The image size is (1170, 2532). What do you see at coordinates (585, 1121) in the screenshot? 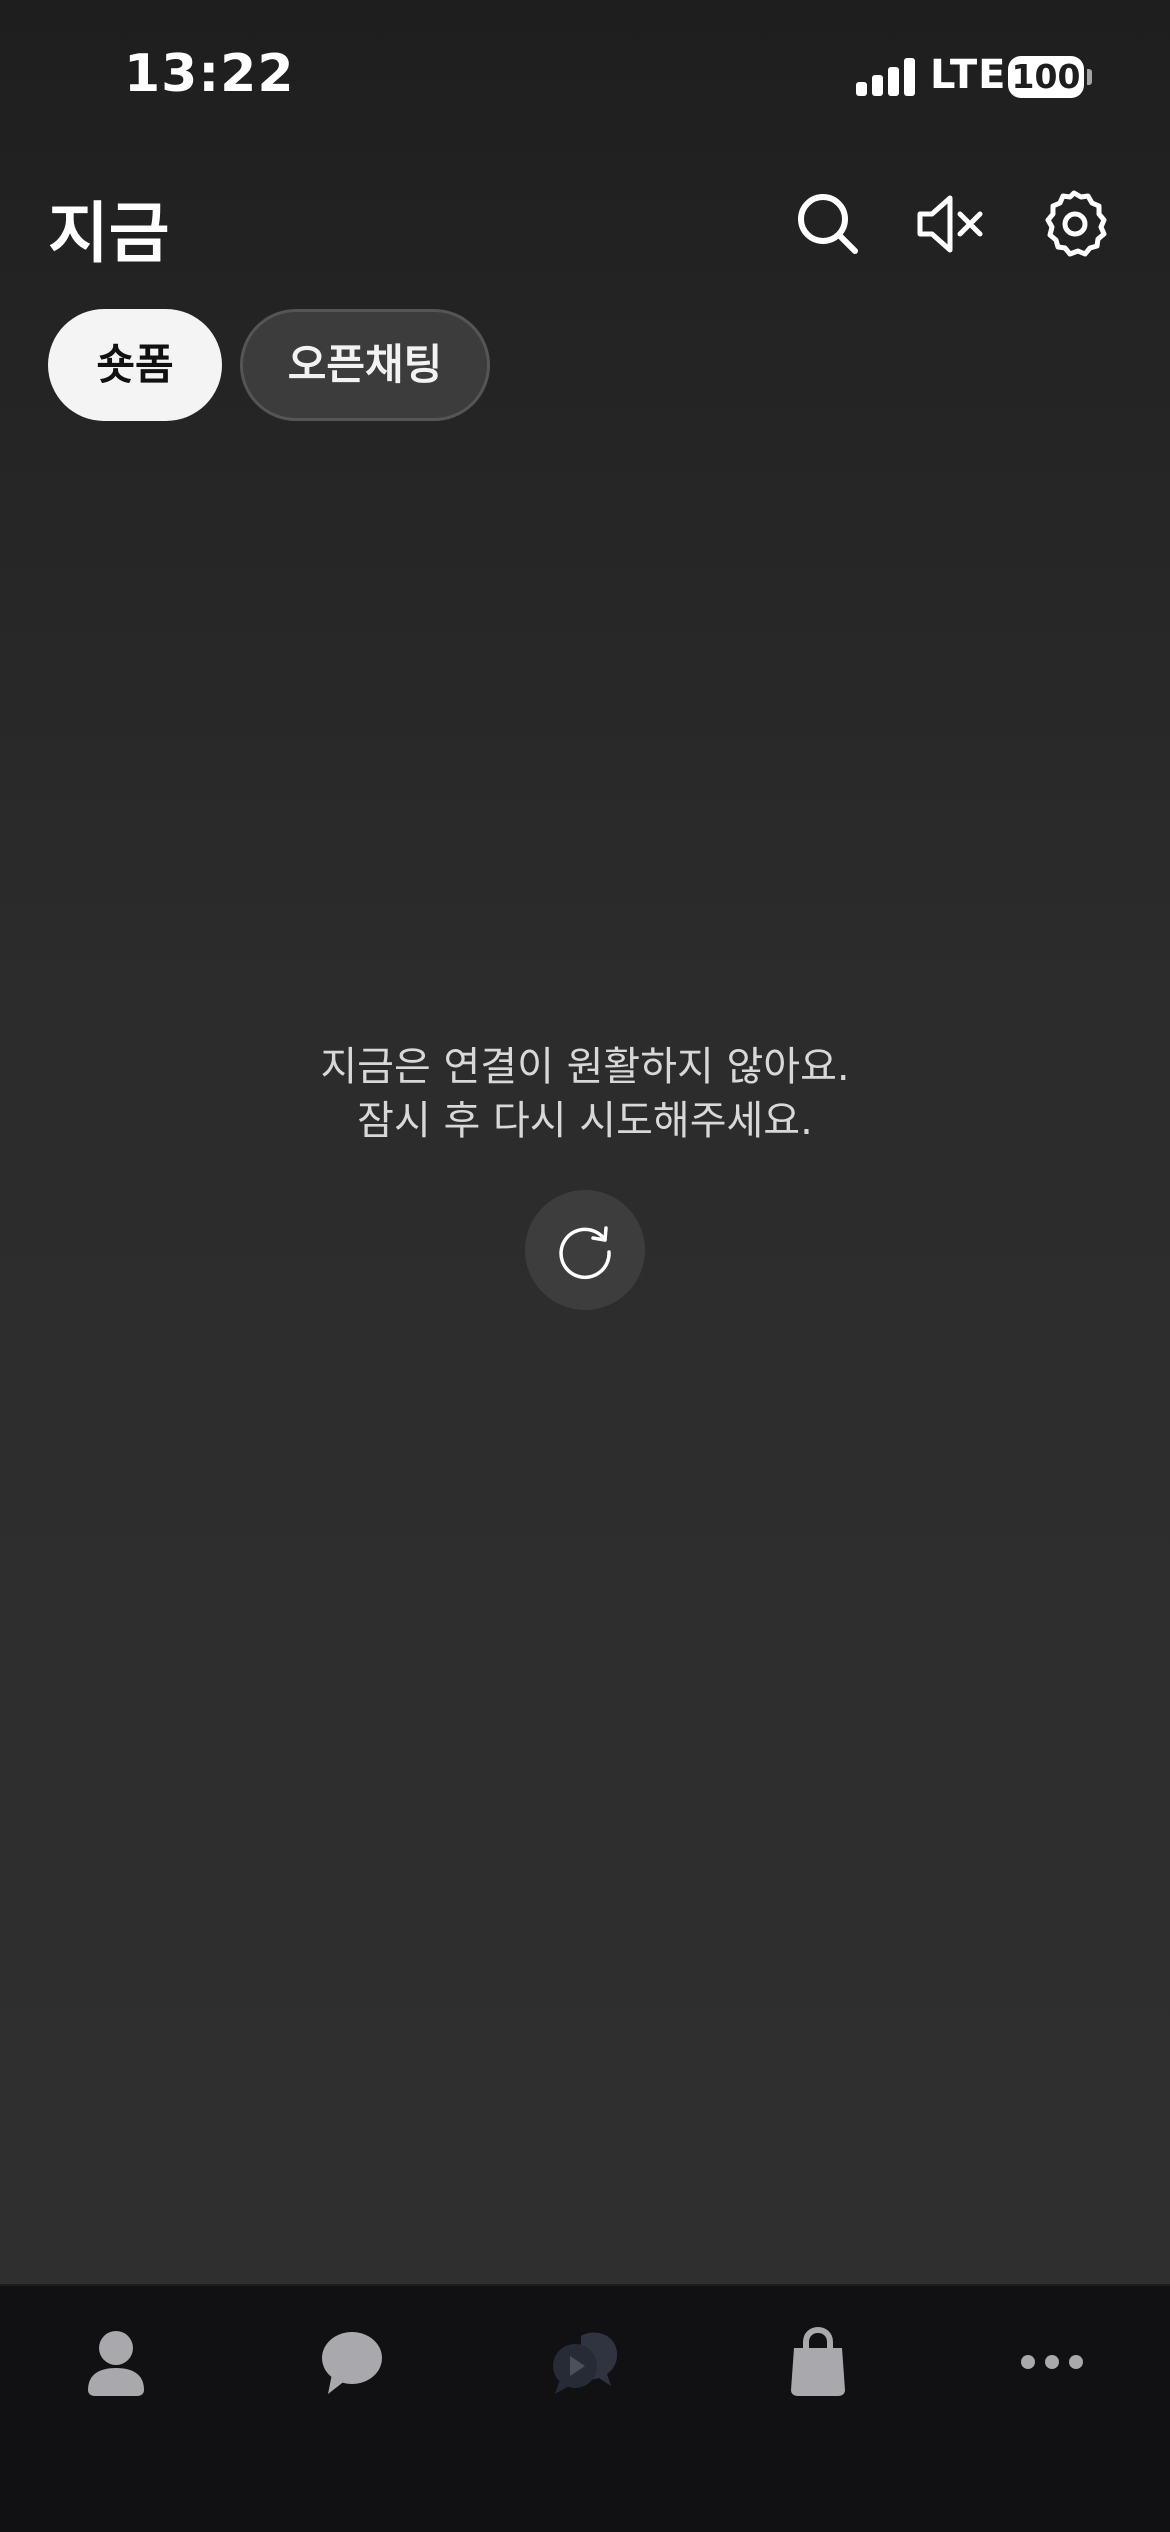
I see `error-line-2: 잠시 후 다시 시도해주세요.` at bounding box center [585, 1121].